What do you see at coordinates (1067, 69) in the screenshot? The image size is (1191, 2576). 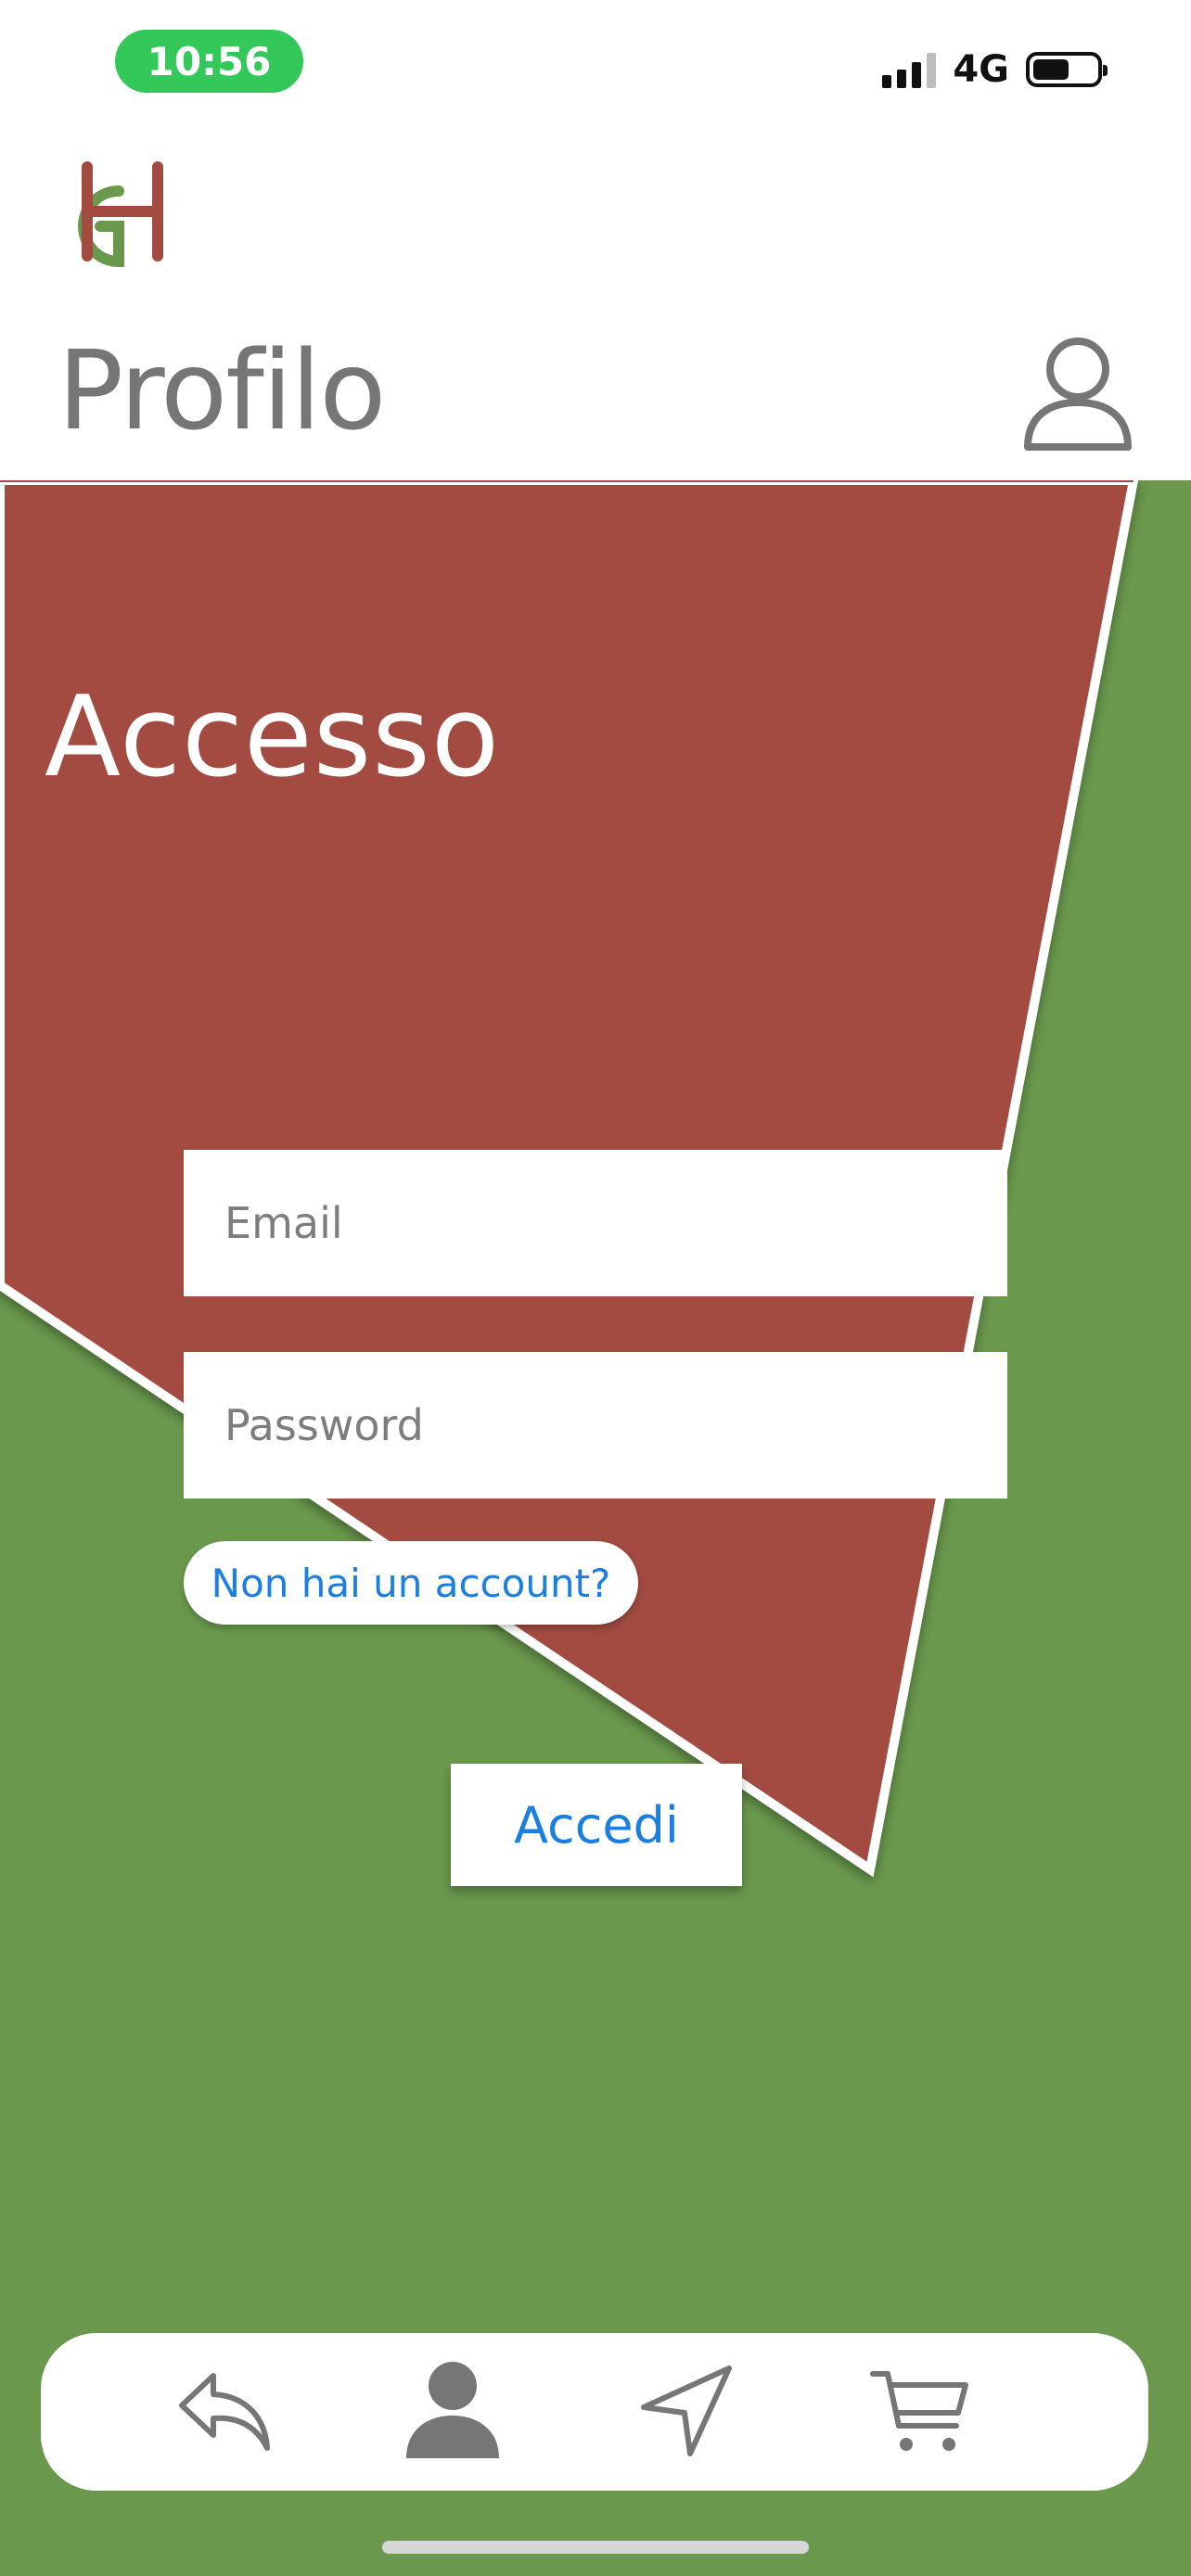 I see `battery-icon` at bounding box center [1067, 69].